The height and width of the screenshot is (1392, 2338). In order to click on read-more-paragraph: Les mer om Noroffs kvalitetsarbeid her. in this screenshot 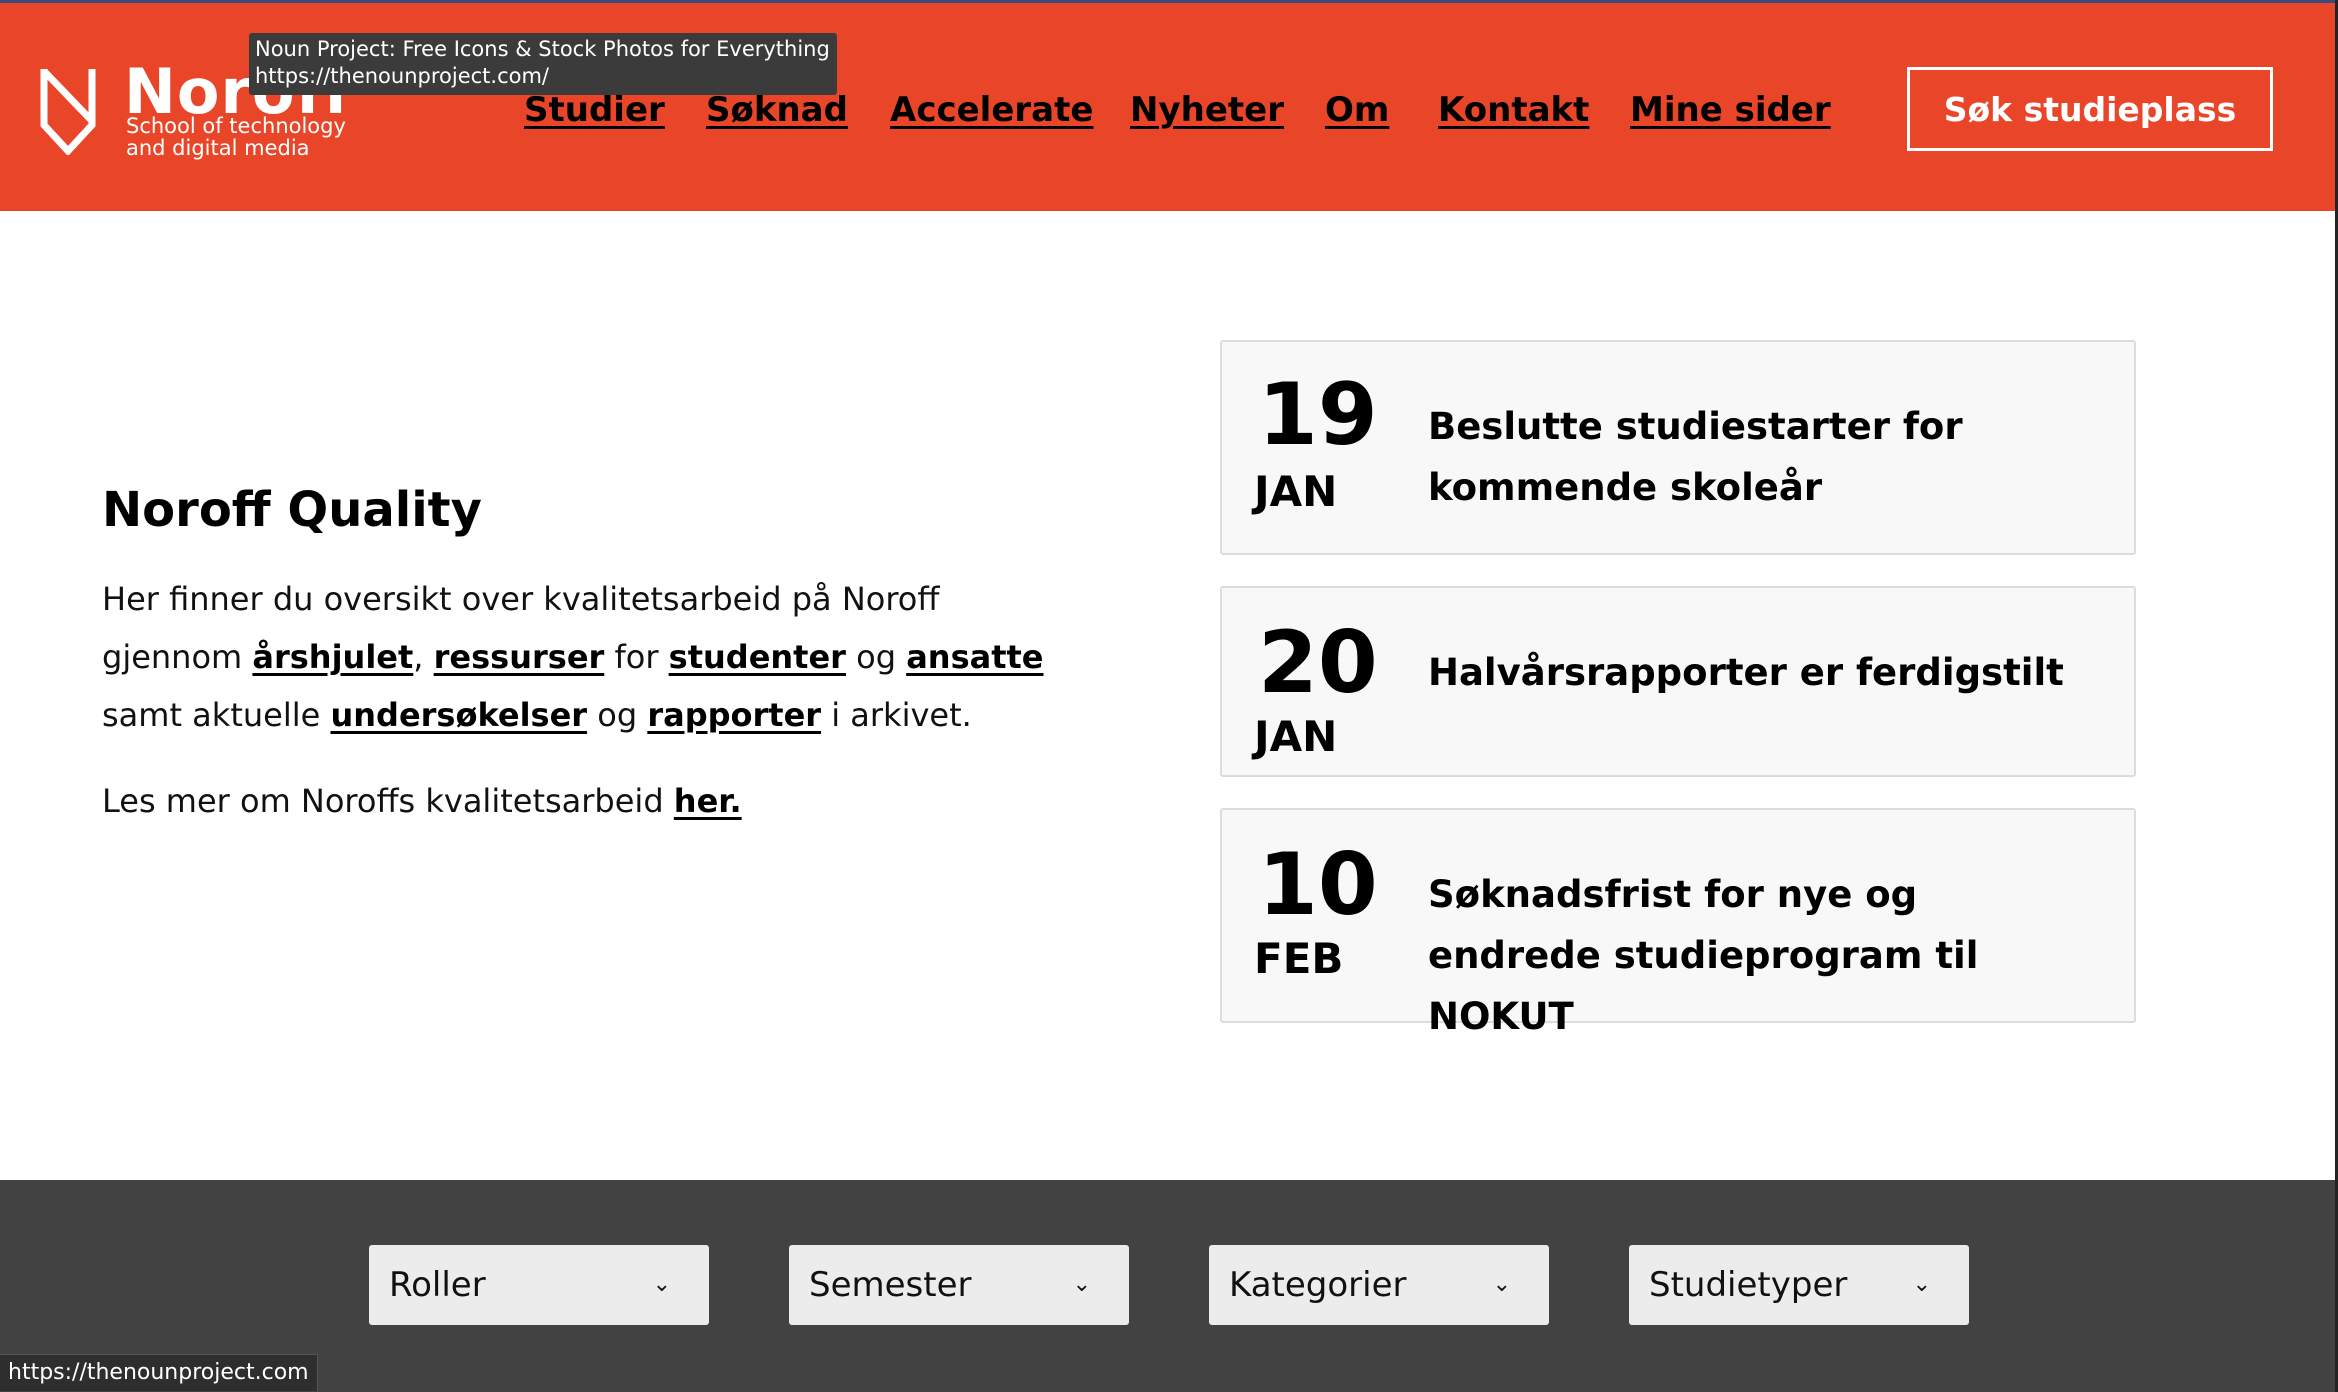, I will do `click(582, 801)`.